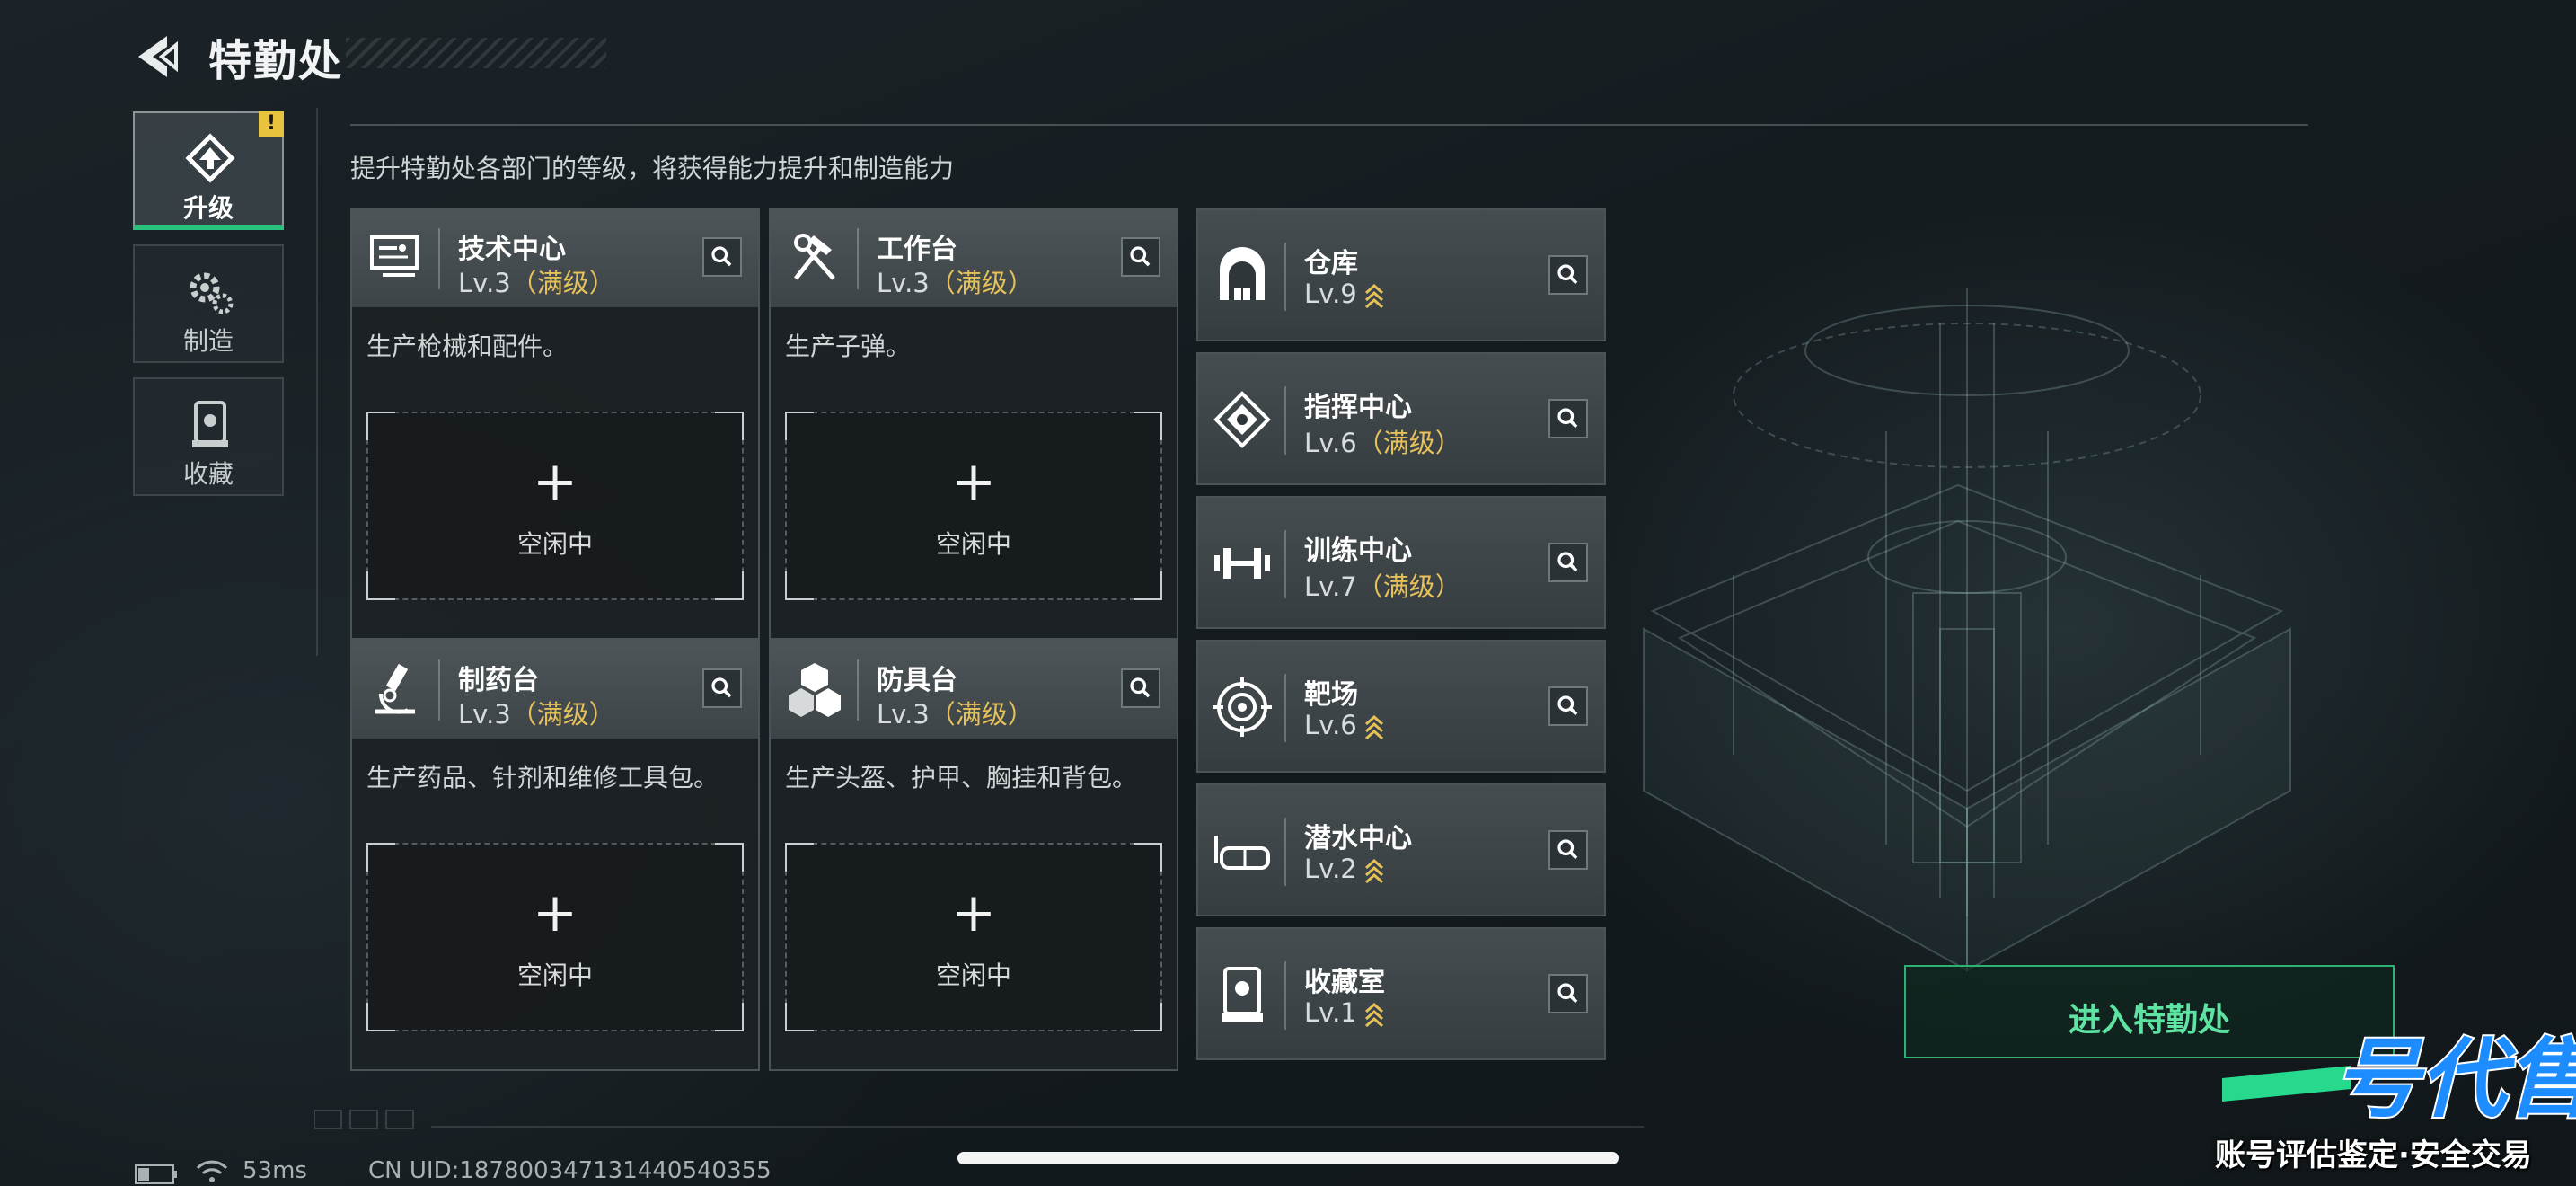 The width and height of the screenshot is (2576, 1186). I want to click on department-card-pharmacy: 制药台 Lv.3（满级） 生产药品、针剂和维修工具包。 + 空闲中, so click(555, 855).